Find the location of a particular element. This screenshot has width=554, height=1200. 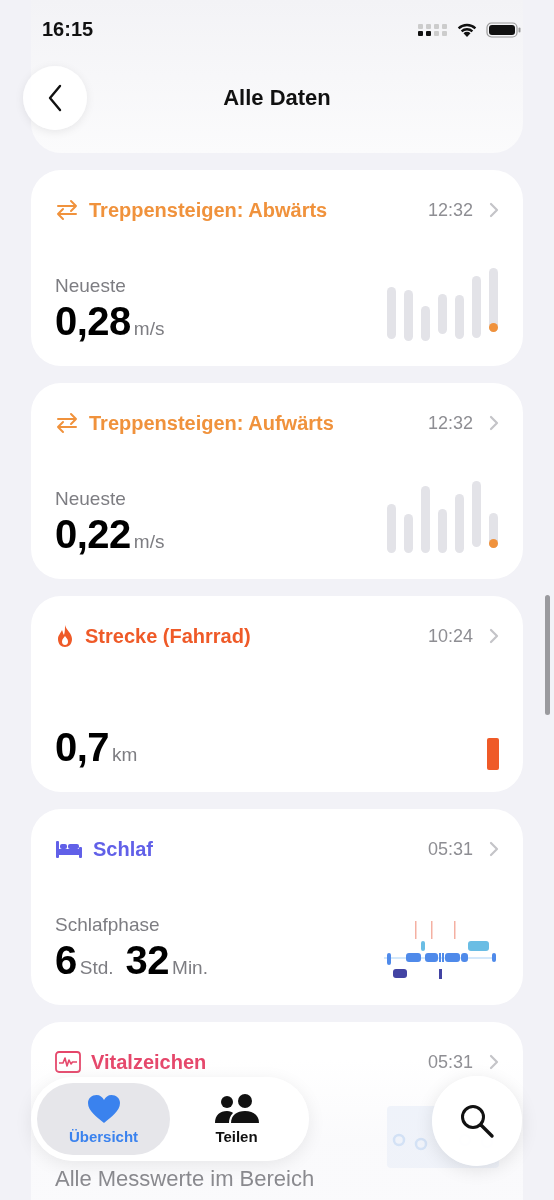

card-label: Schlafphase is located at coordinates (108, 925).